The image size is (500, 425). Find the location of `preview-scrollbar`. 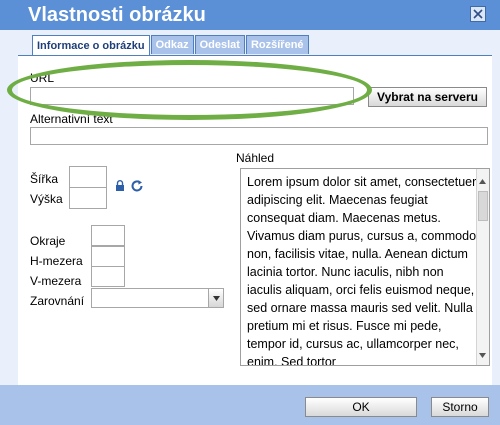

preview-scrollbar is located at coordinates (482, 267).